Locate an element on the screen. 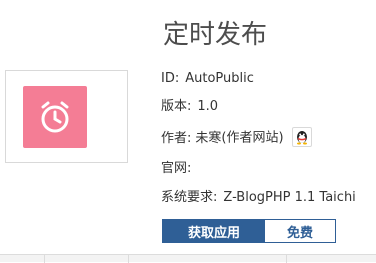 This screenshot has width=376, height=263. qq-penguin-icon is located at coordinates (301, 137).